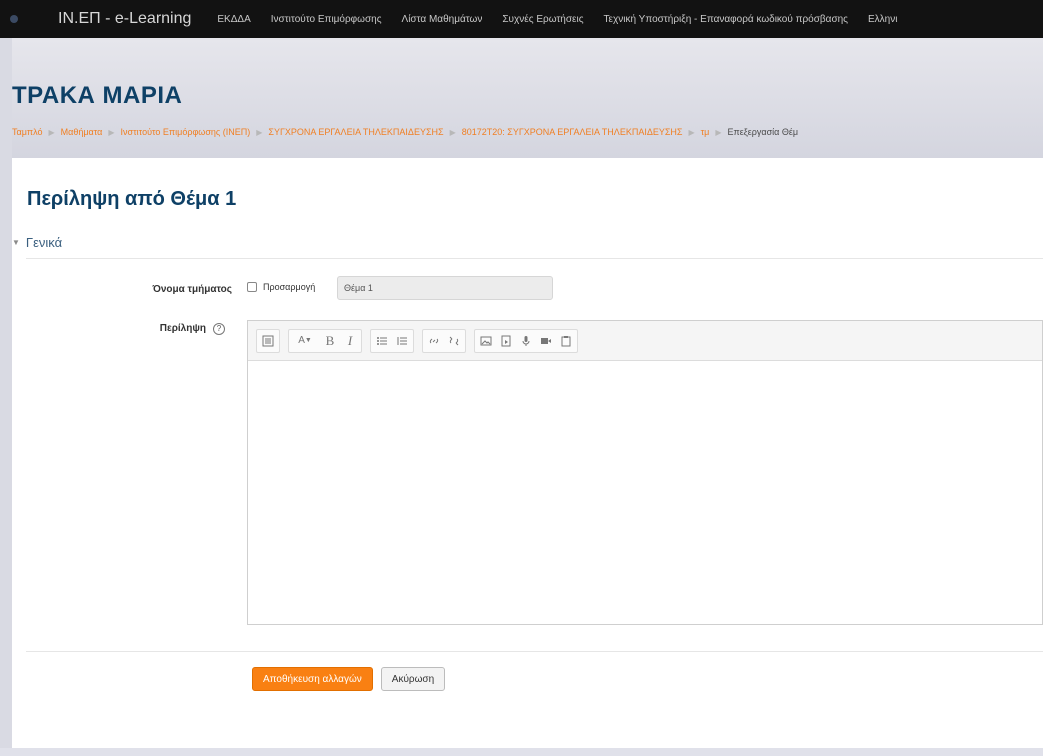 The height and width of the screenshot is (756, 1043). I want to click on toolbar-group-media, so click(526, 340).